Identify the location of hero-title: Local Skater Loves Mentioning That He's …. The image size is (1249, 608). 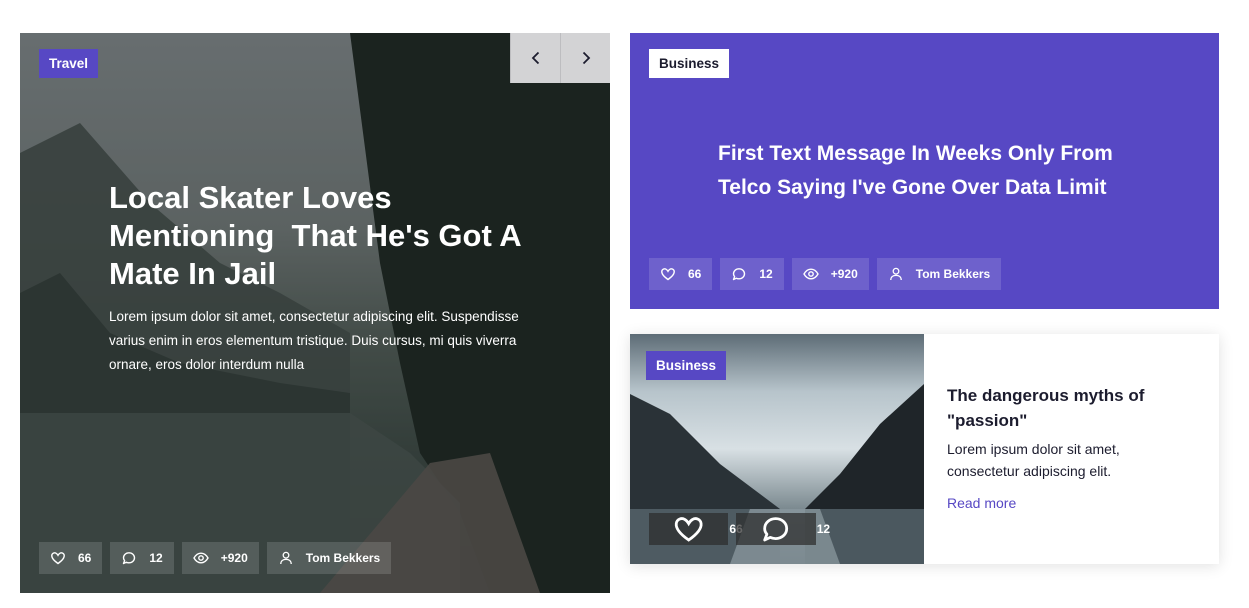
(319, 236).